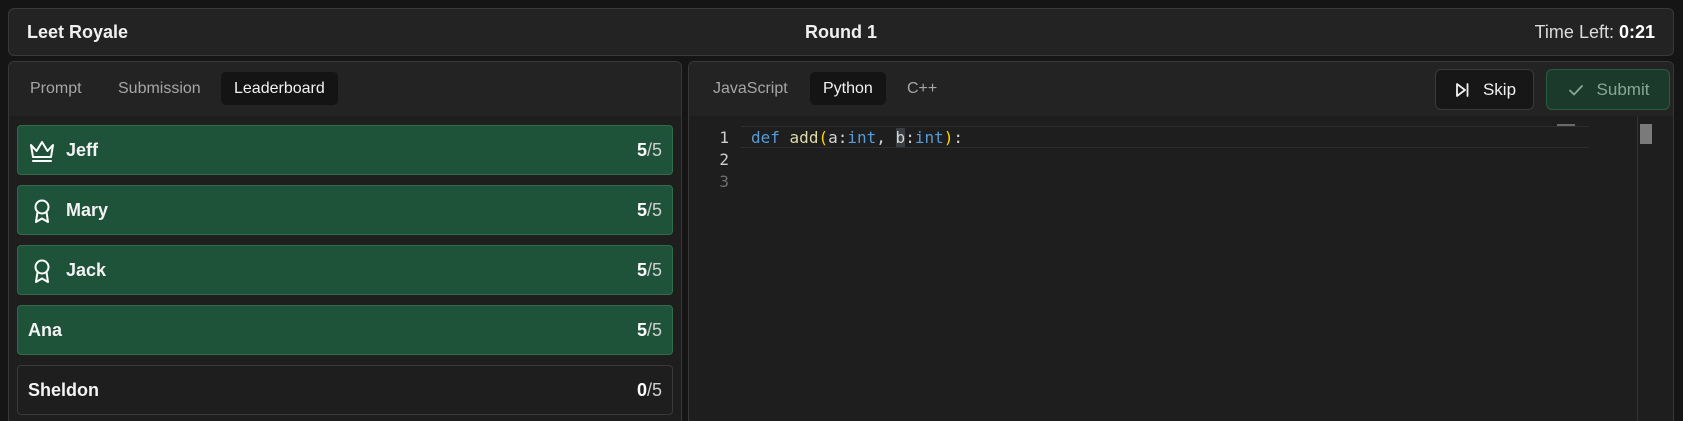 This screenshot has width=1683, height=421. Describe the element at coordinates (87, 210) in the screenshot. I see `player-name: Mary` at that location.